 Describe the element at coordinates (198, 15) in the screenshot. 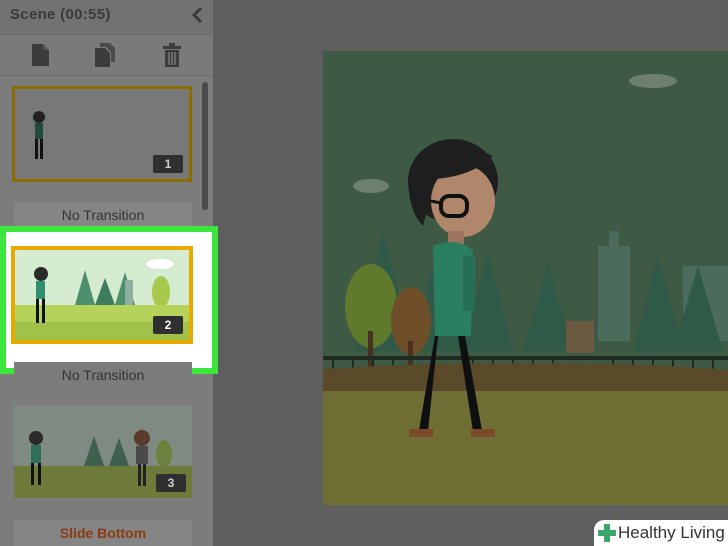

I see `collapse-panel-icon` at that location.